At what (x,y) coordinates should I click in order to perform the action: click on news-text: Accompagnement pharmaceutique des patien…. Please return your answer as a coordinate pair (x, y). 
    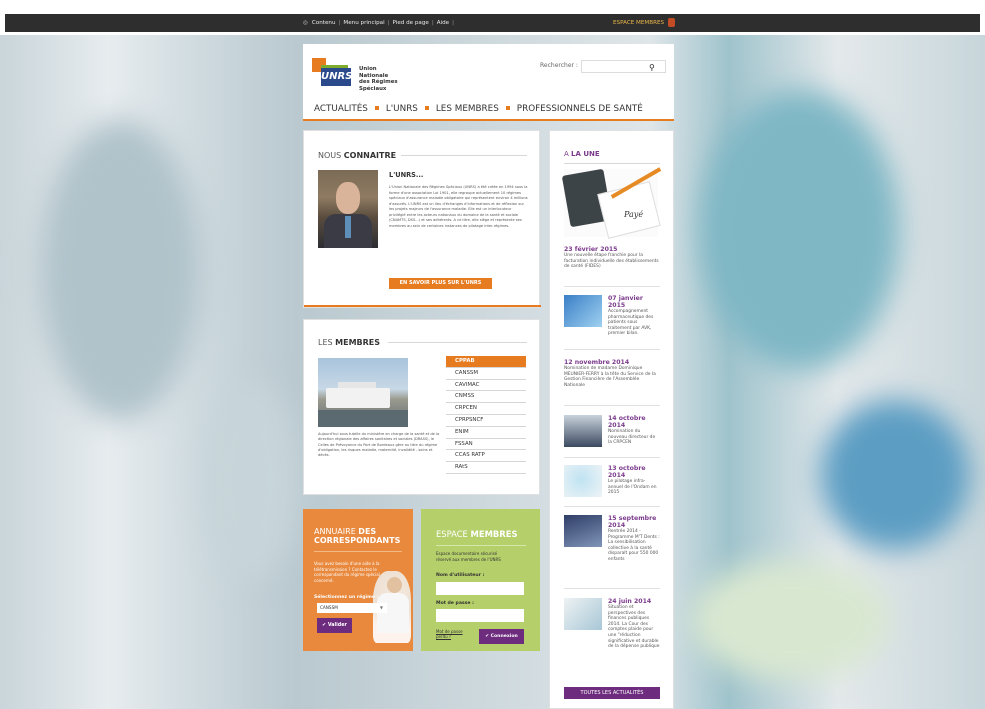
    Looking at the image, I should click on (631, 323).